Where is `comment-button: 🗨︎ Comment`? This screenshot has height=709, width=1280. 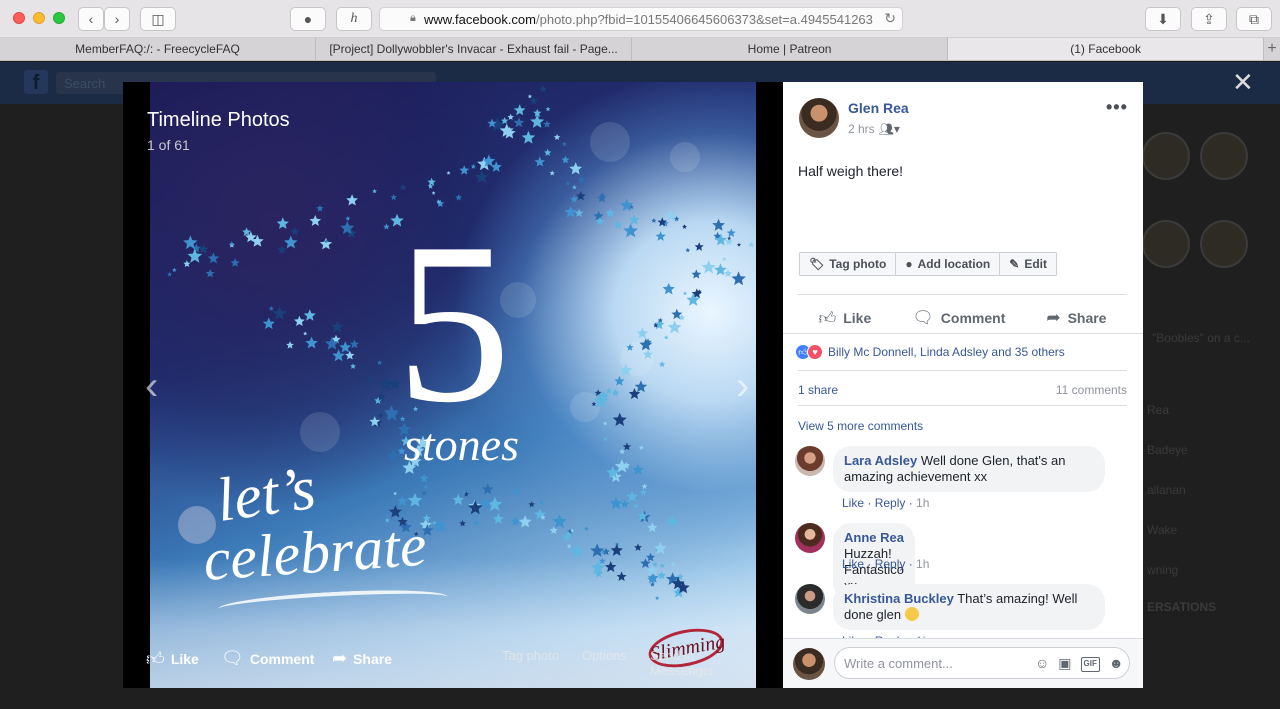
comment-button: 🗨︎ Comment is located at coordinates (958, 318).